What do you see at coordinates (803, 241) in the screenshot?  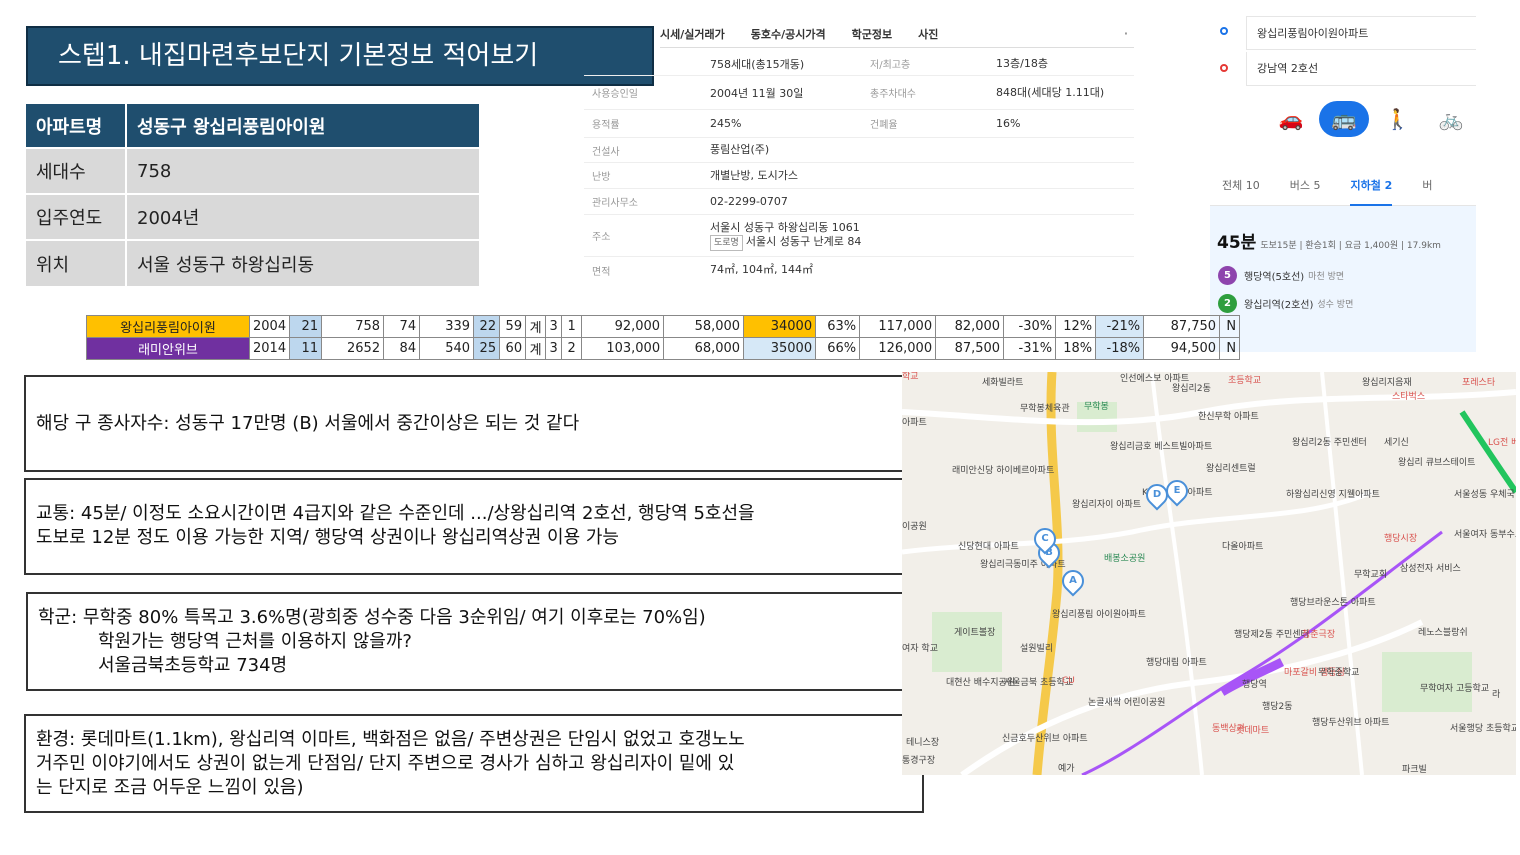 I see `road-address: 서울시 성동구 난계로 84` at bounding box center [803, 241].